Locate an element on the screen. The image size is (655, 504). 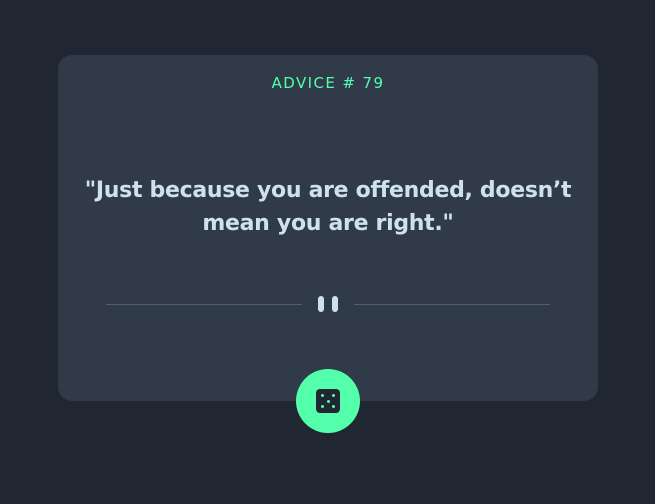
dice-icon is located at coordinates (328, 401).